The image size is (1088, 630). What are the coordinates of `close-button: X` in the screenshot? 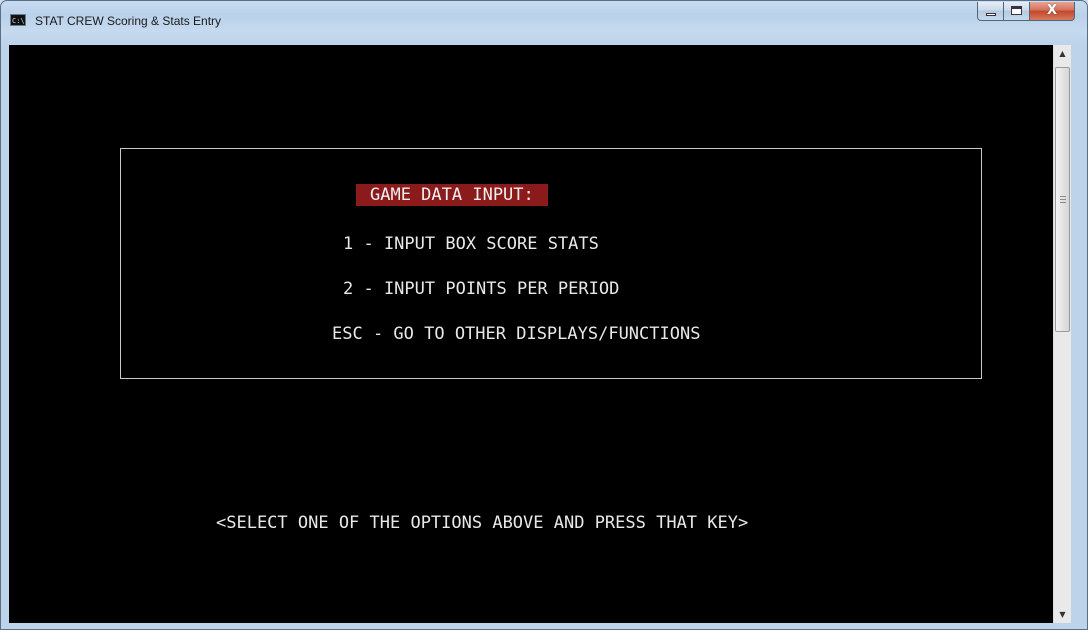 It's located at (1052, 11).